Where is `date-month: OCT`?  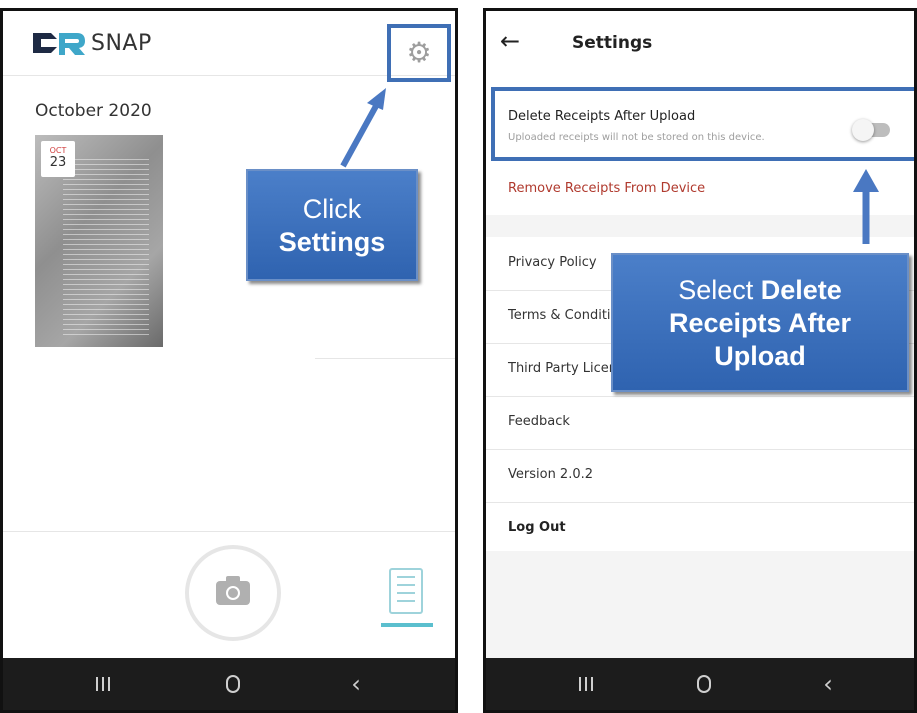 date-month: OCT is located at coordinates (58, 150).